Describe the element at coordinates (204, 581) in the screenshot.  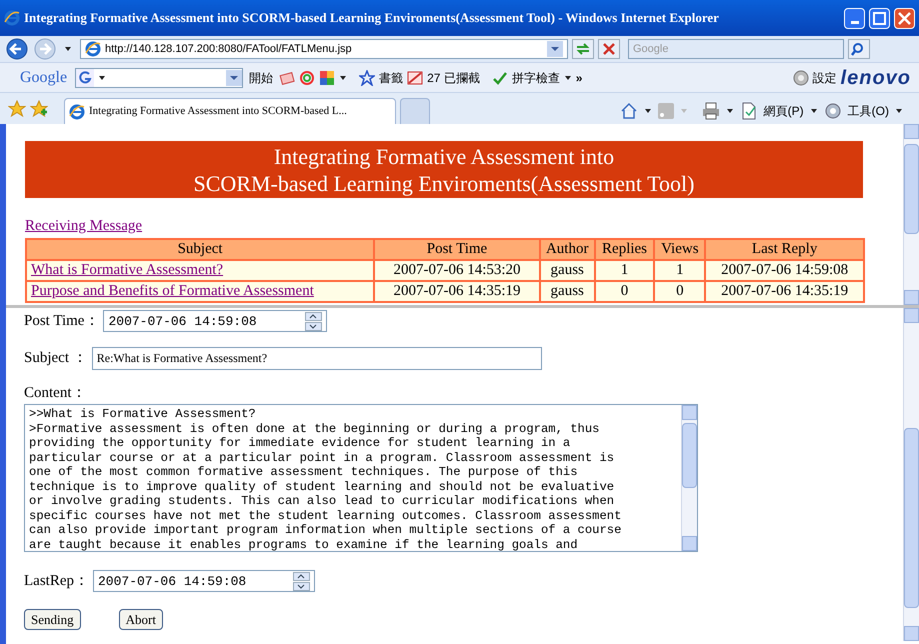
I see `last-rep-field: 2007-07-06 14:59:08` at that location.